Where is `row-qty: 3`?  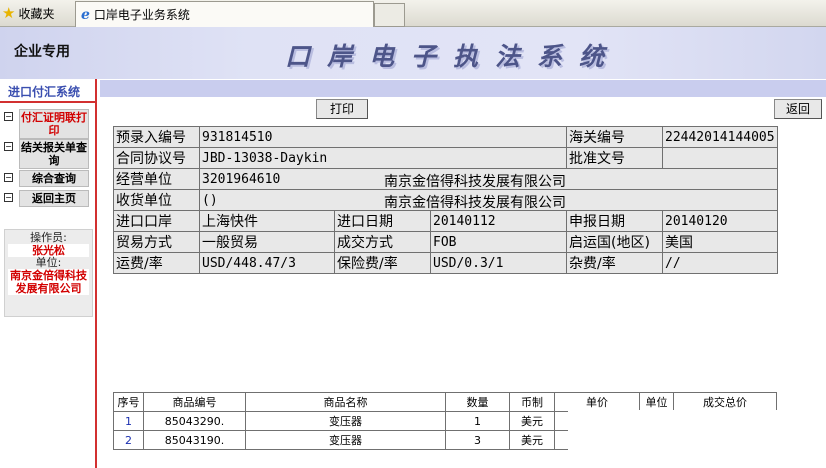 row-qty: 3 is located at coordinates (477, 440).